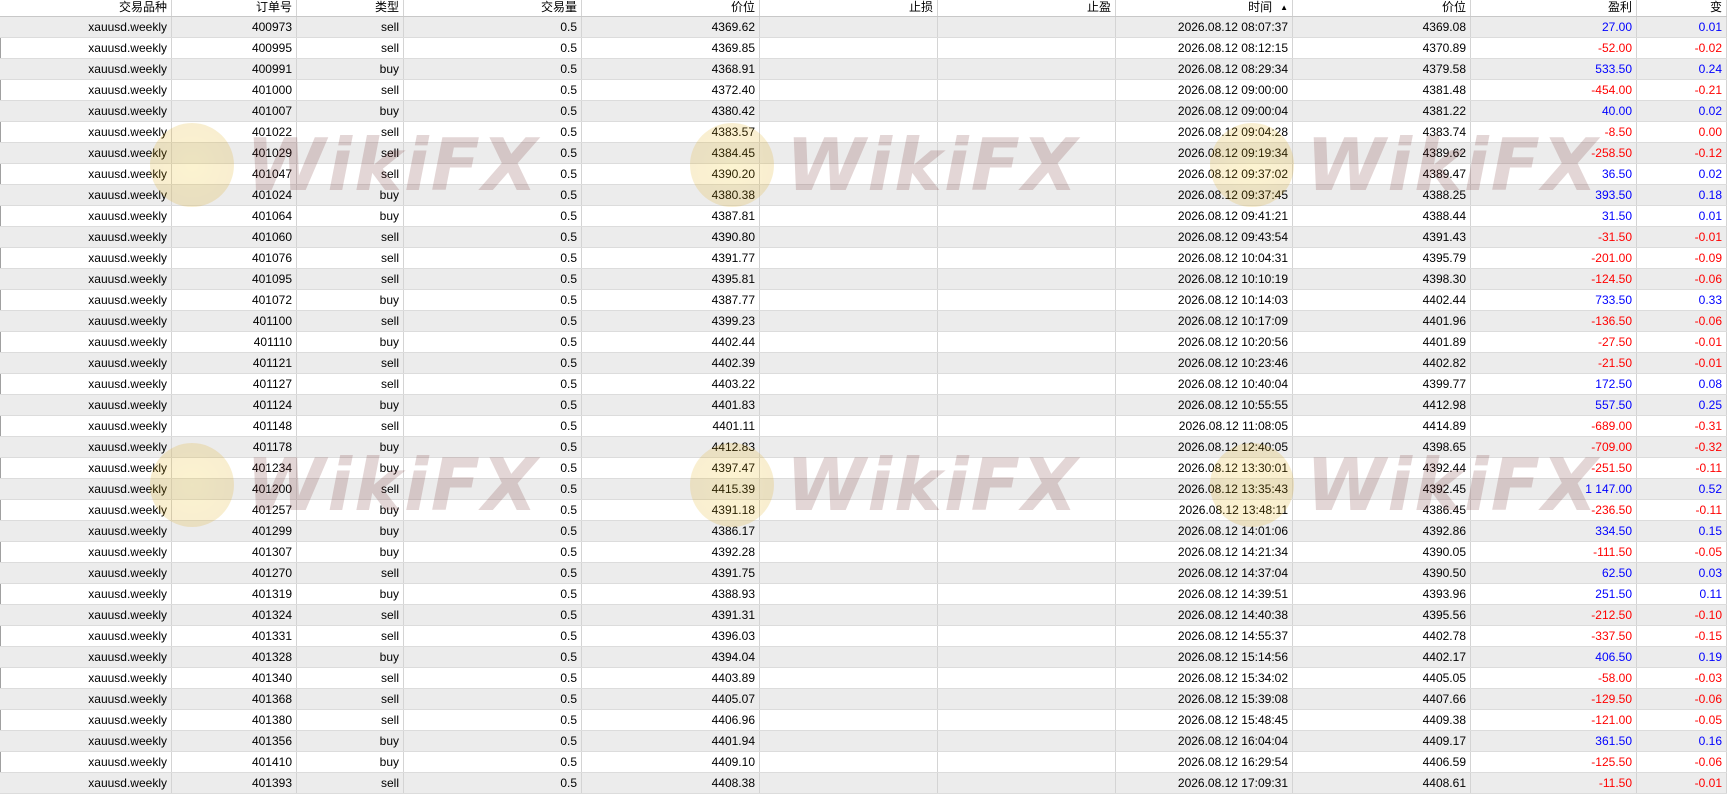 The height and width of the screenshot is (794, 1727). What do you see at coordinates (671, 405) in the screenshot?
I see `cell-price_open: 4401.83` at bounding box center [671, 405].